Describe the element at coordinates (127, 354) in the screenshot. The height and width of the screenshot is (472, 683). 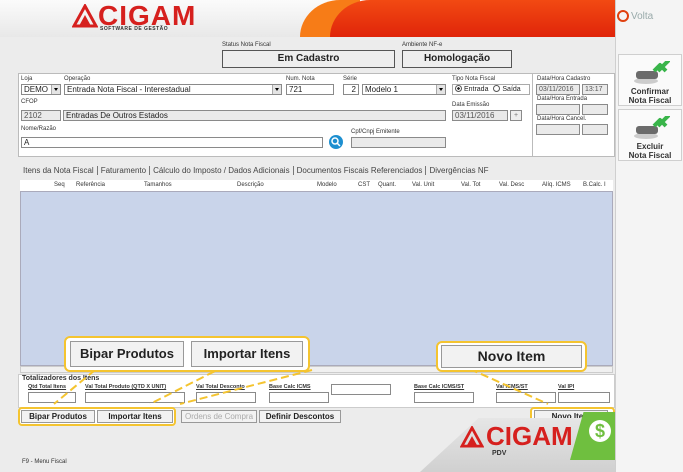
I see `callout-bipar-produtos: Bipar Produtos` at that location.